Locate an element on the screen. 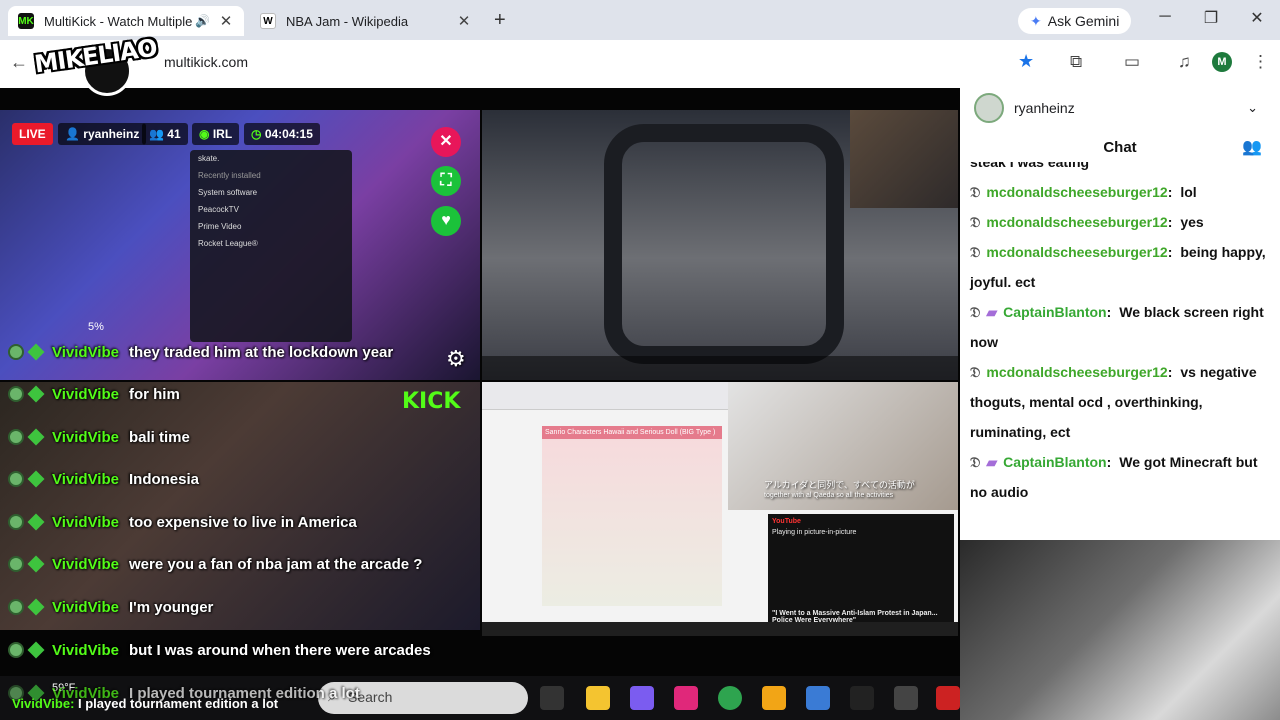 Image resolution: width=1280 pixels, height=720 pixels. new-tab-button: + is located at coordinates (500, 20).